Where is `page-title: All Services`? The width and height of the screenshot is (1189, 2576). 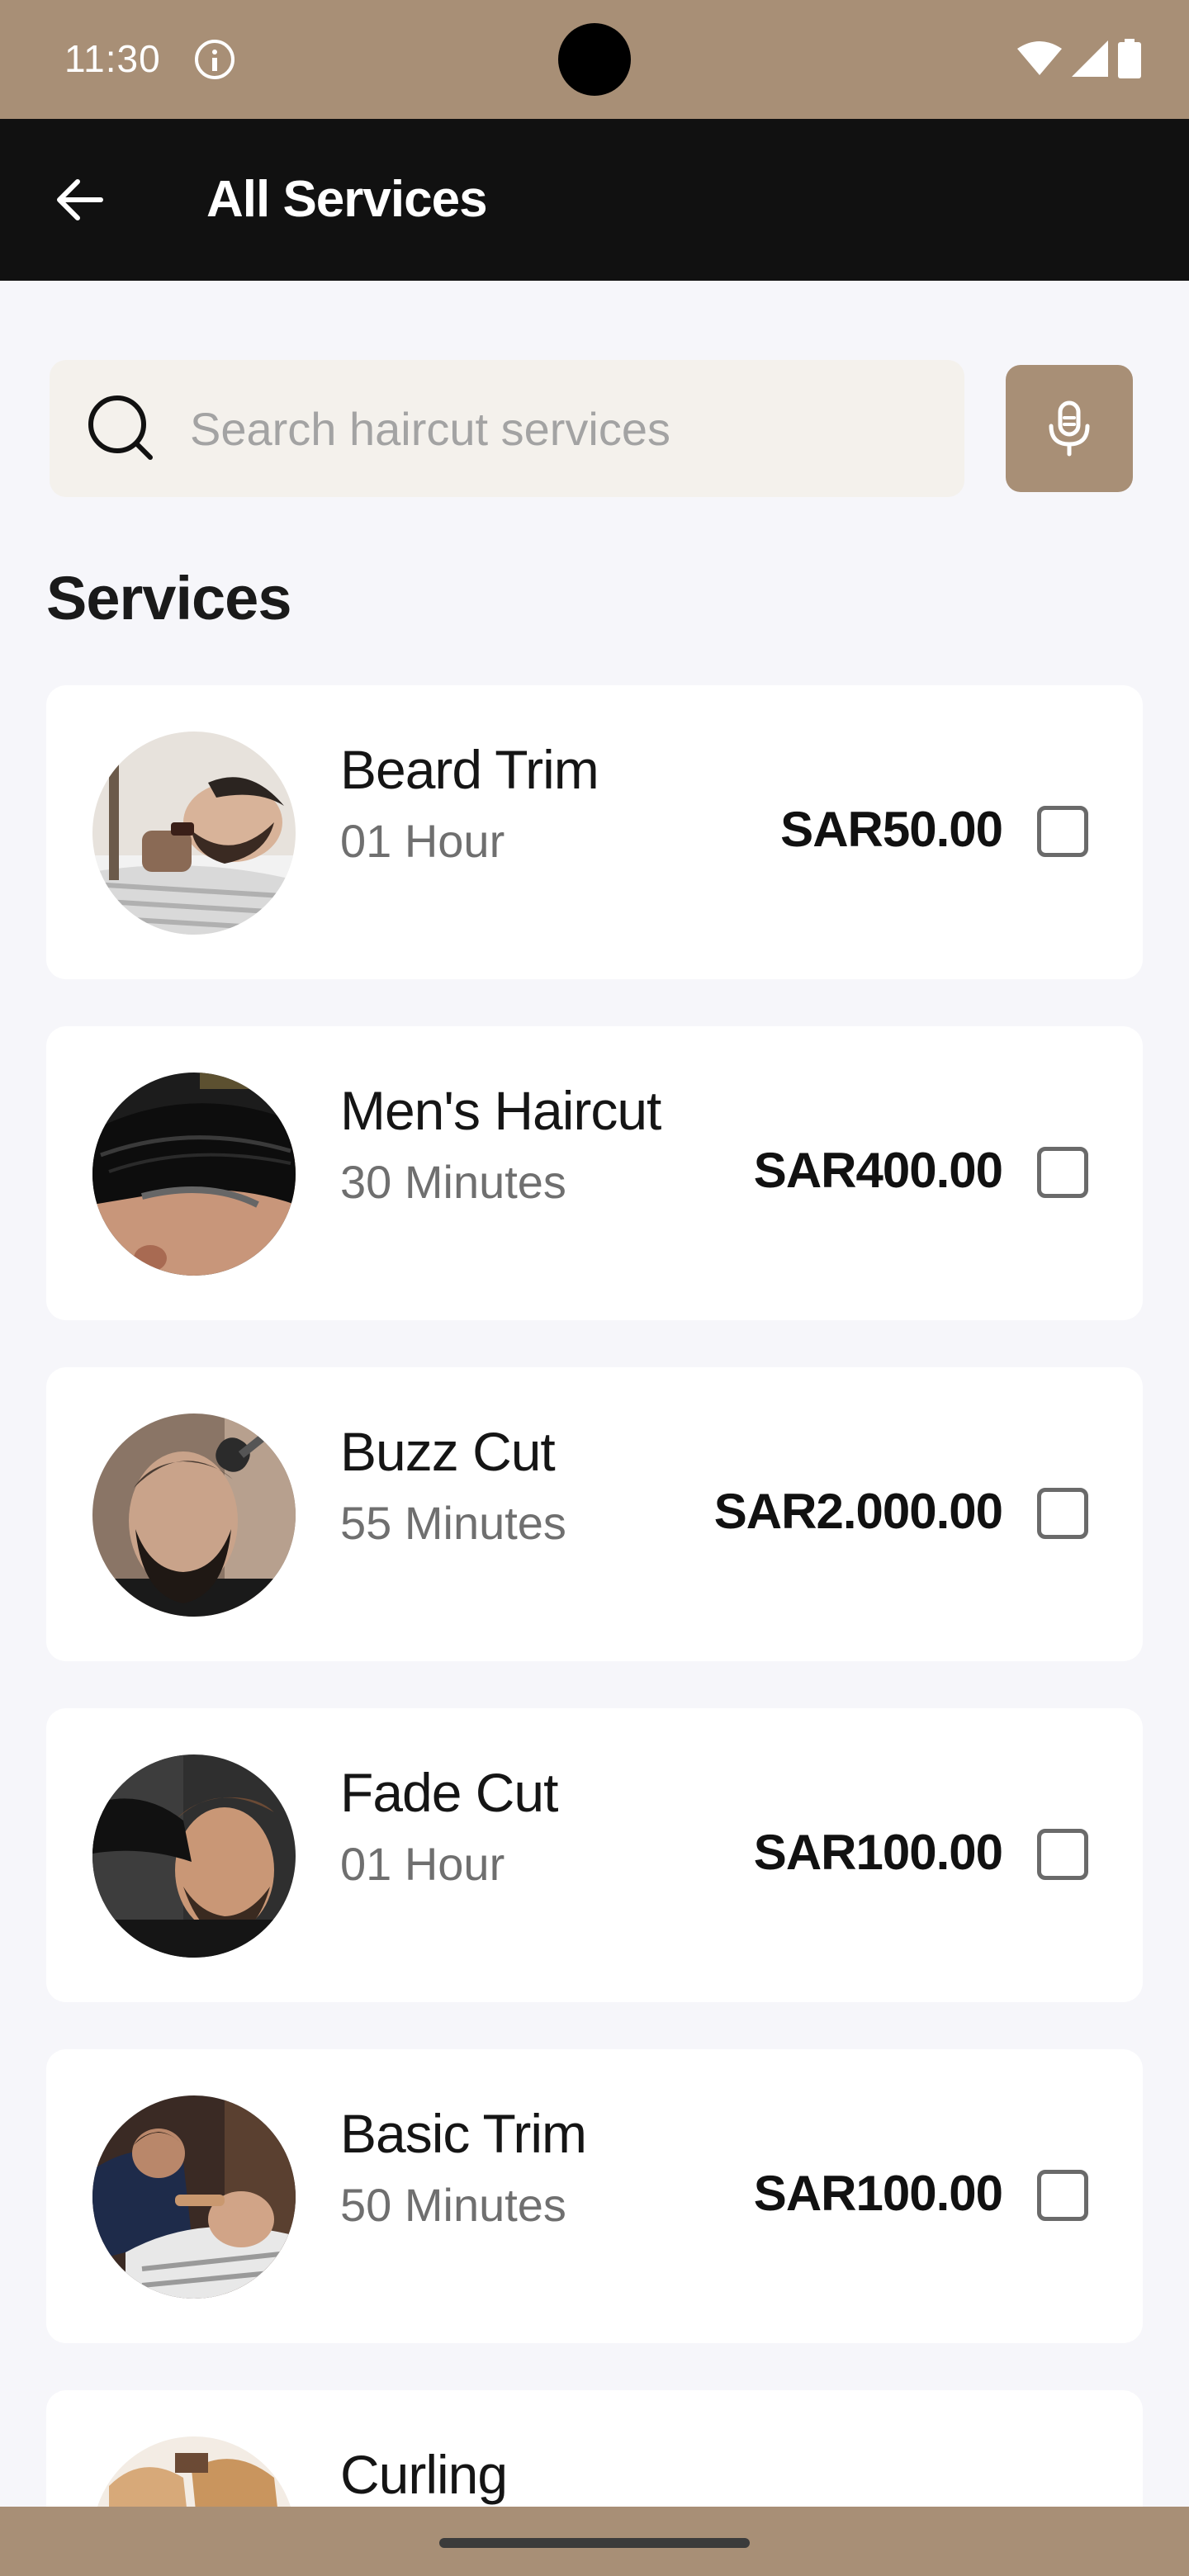 page-title: All Services is located at coordinates (347, 199).